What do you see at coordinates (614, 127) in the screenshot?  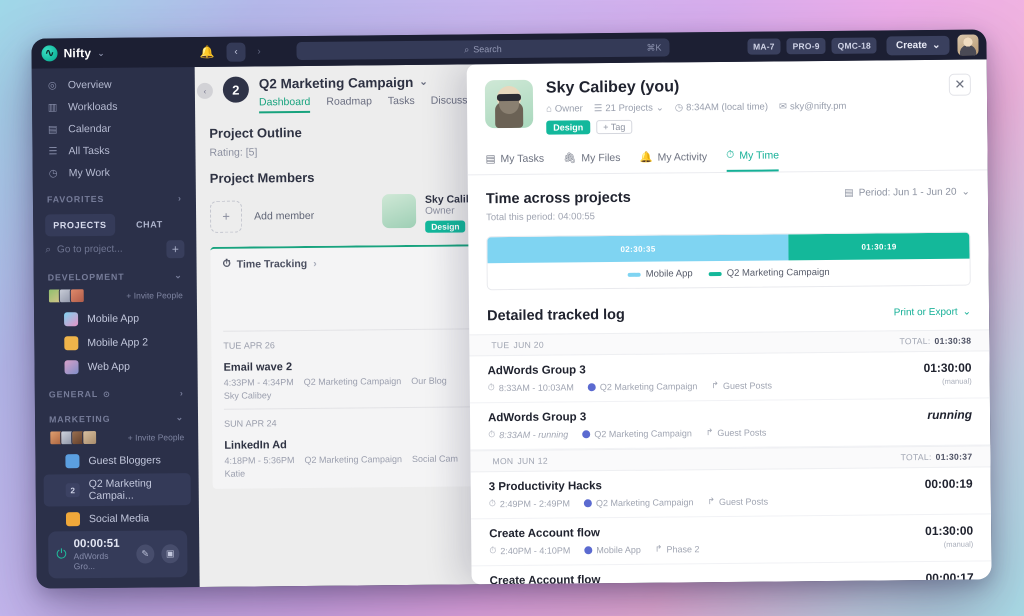 I see `add-tag-button: + Tag` at bounding box center [614, 127].